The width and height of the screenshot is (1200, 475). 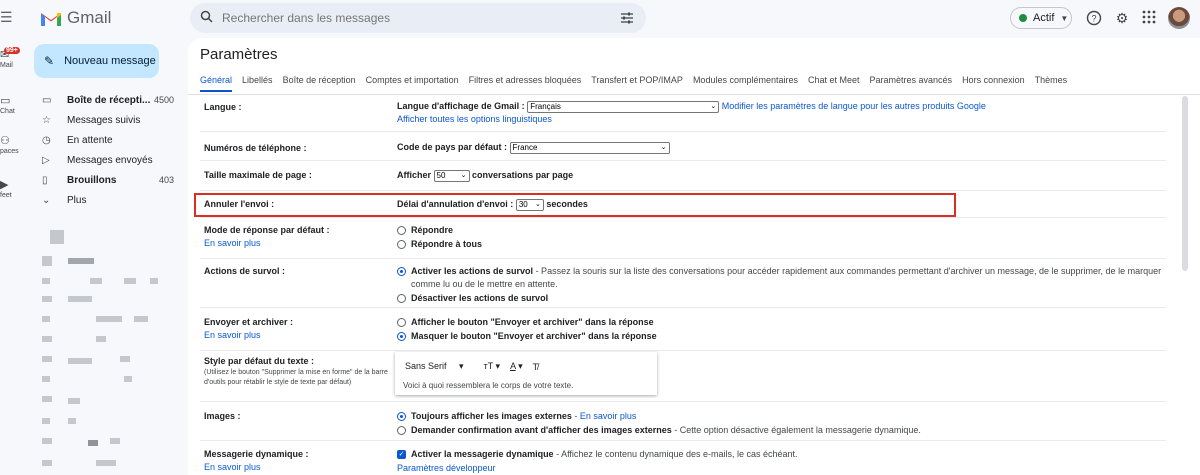 What do you see at coordinates (439, 366) in the screenshot?
I see `font-select: Sans Serif ▾` at bounding box center [439, 366].